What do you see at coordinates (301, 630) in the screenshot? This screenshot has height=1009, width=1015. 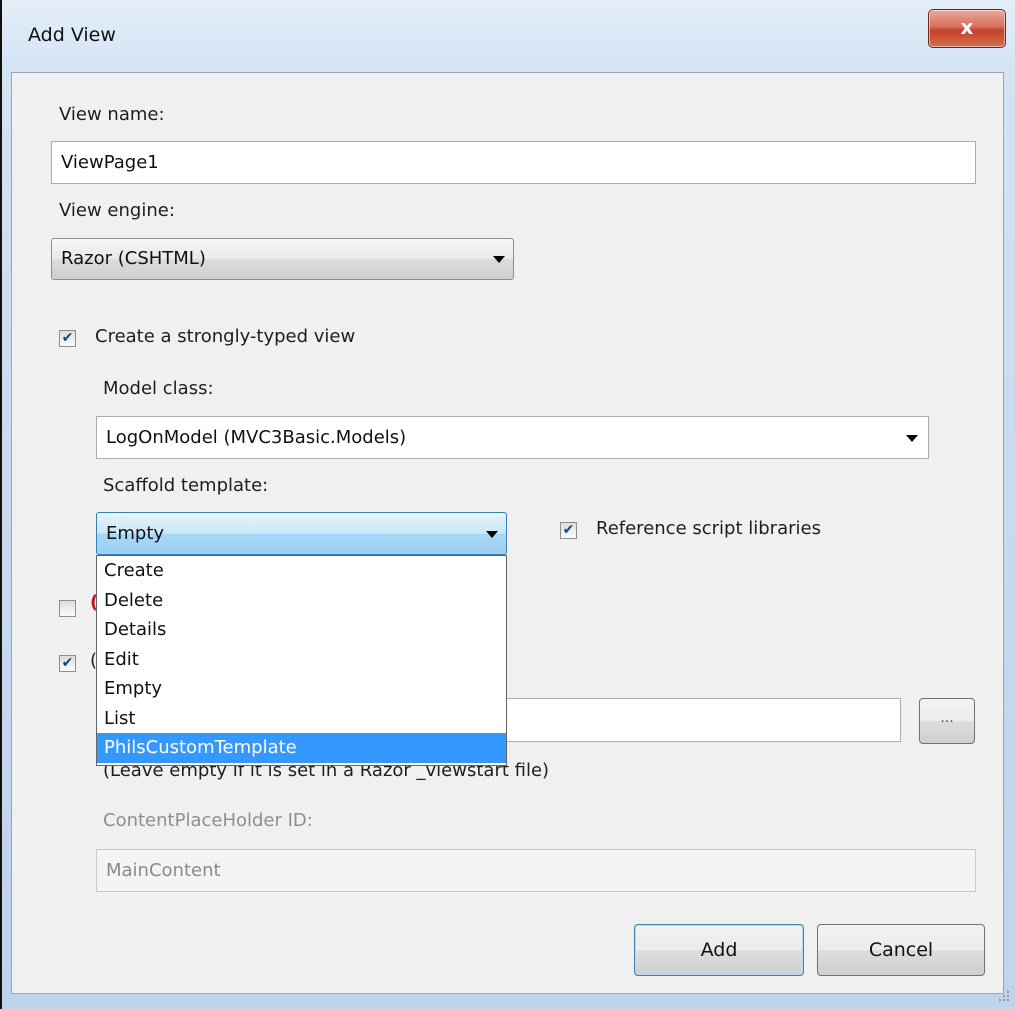 I see `list-item: Details` at bounding box center [301, 630].